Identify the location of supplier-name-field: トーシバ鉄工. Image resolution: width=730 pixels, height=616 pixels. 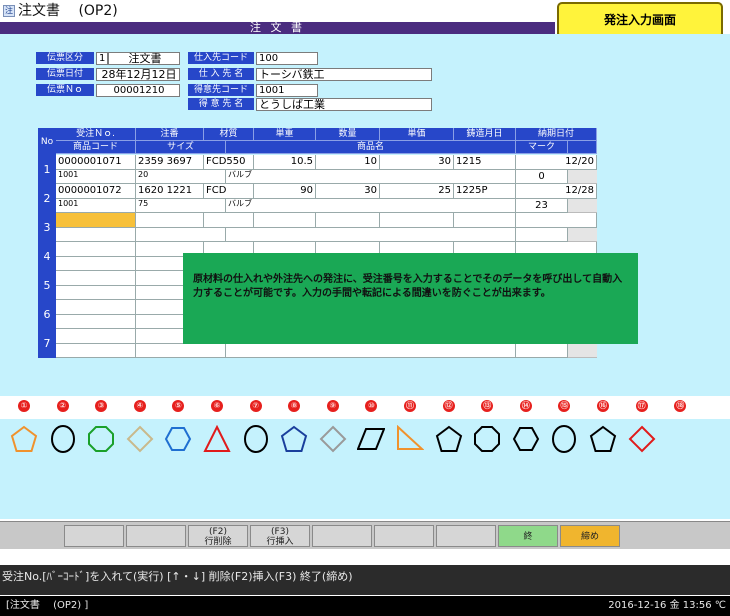
(344, 74).